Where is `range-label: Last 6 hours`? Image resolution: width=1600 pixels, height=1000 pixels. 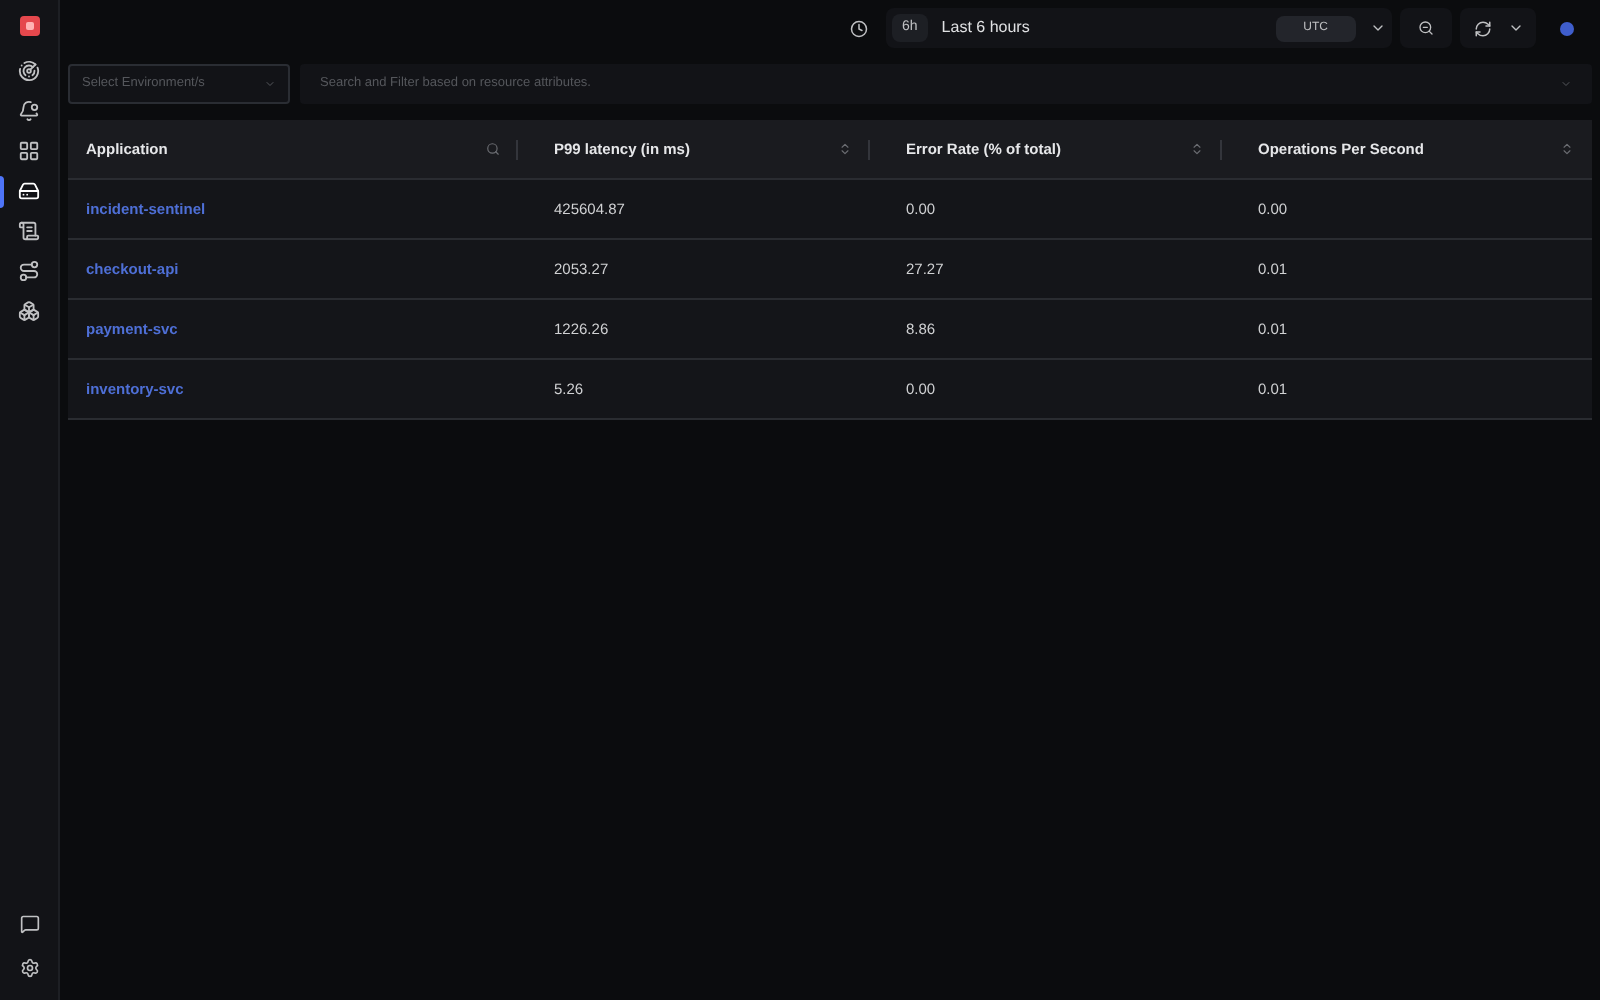
range-label: Last 6 hours is located at coordinates (986, 28).